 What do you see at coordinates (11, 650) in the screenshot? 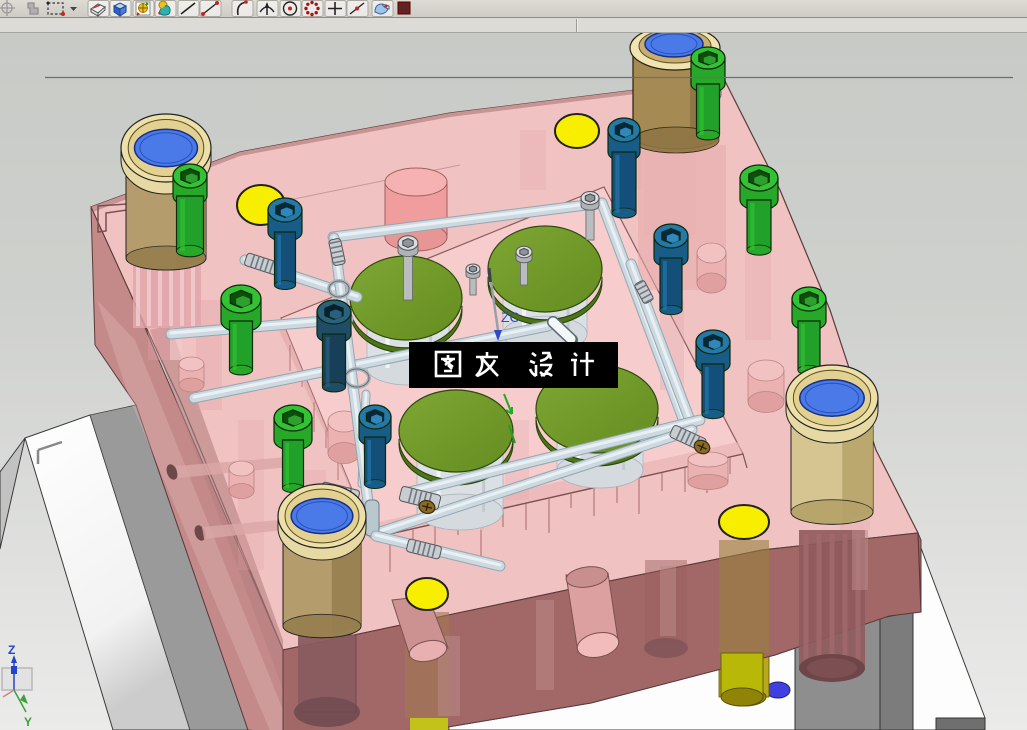
I see `svg-text: Z` at bounding box center [11, 650].